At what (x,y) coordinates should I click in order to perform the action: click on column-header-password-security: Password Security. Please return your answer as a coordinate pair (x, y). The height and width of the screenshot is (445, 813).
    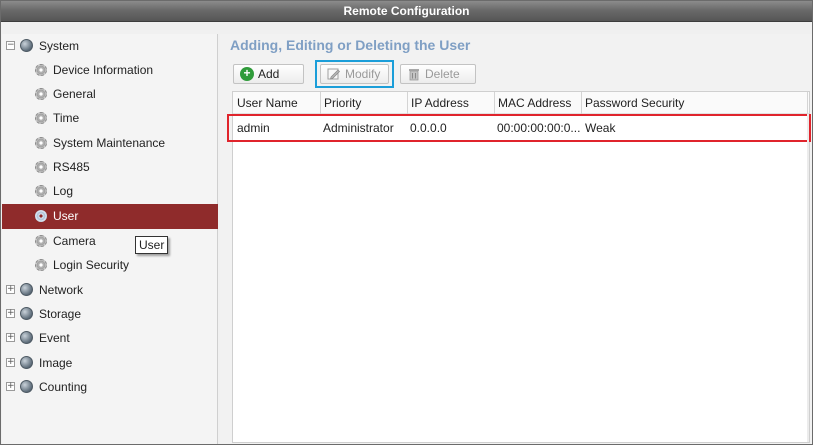
    Looking at the image, I should click on (632, 103).